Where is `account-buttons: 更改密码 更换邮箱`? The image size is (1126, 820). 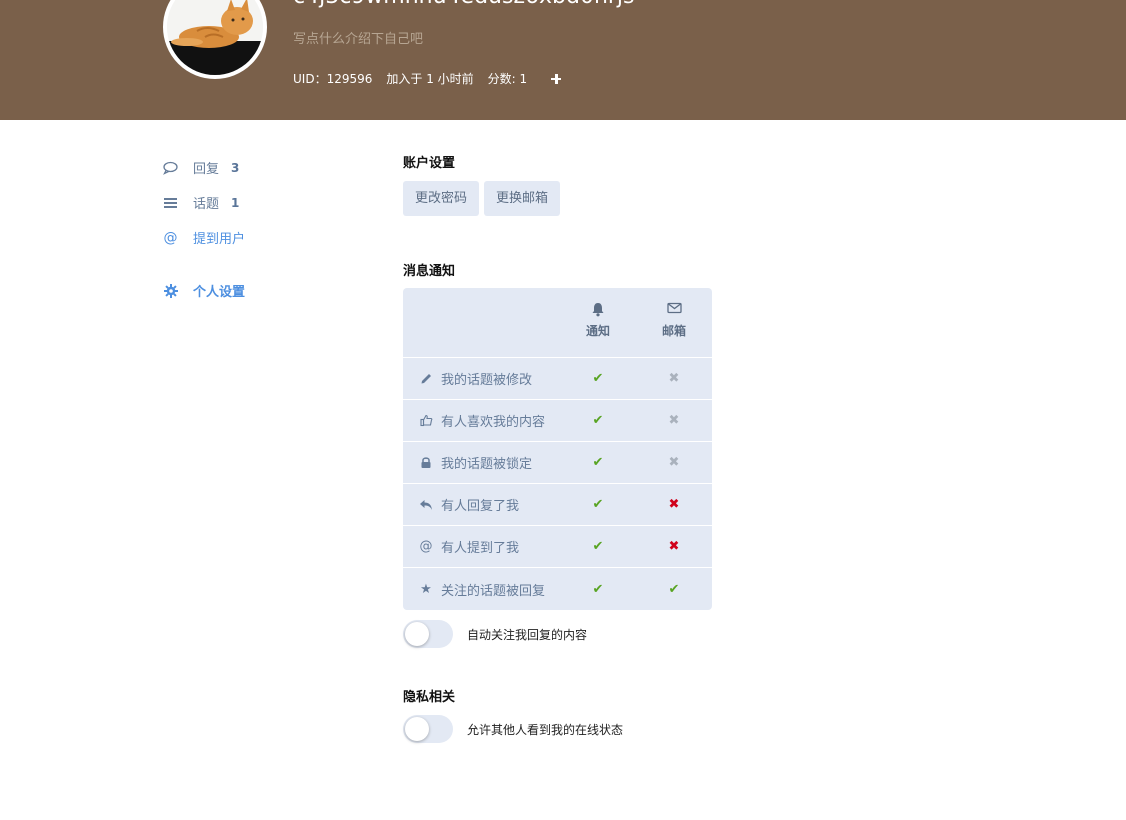
account-buttons: 更改密码 更换邮箱 is located at coordinates (603, 198).